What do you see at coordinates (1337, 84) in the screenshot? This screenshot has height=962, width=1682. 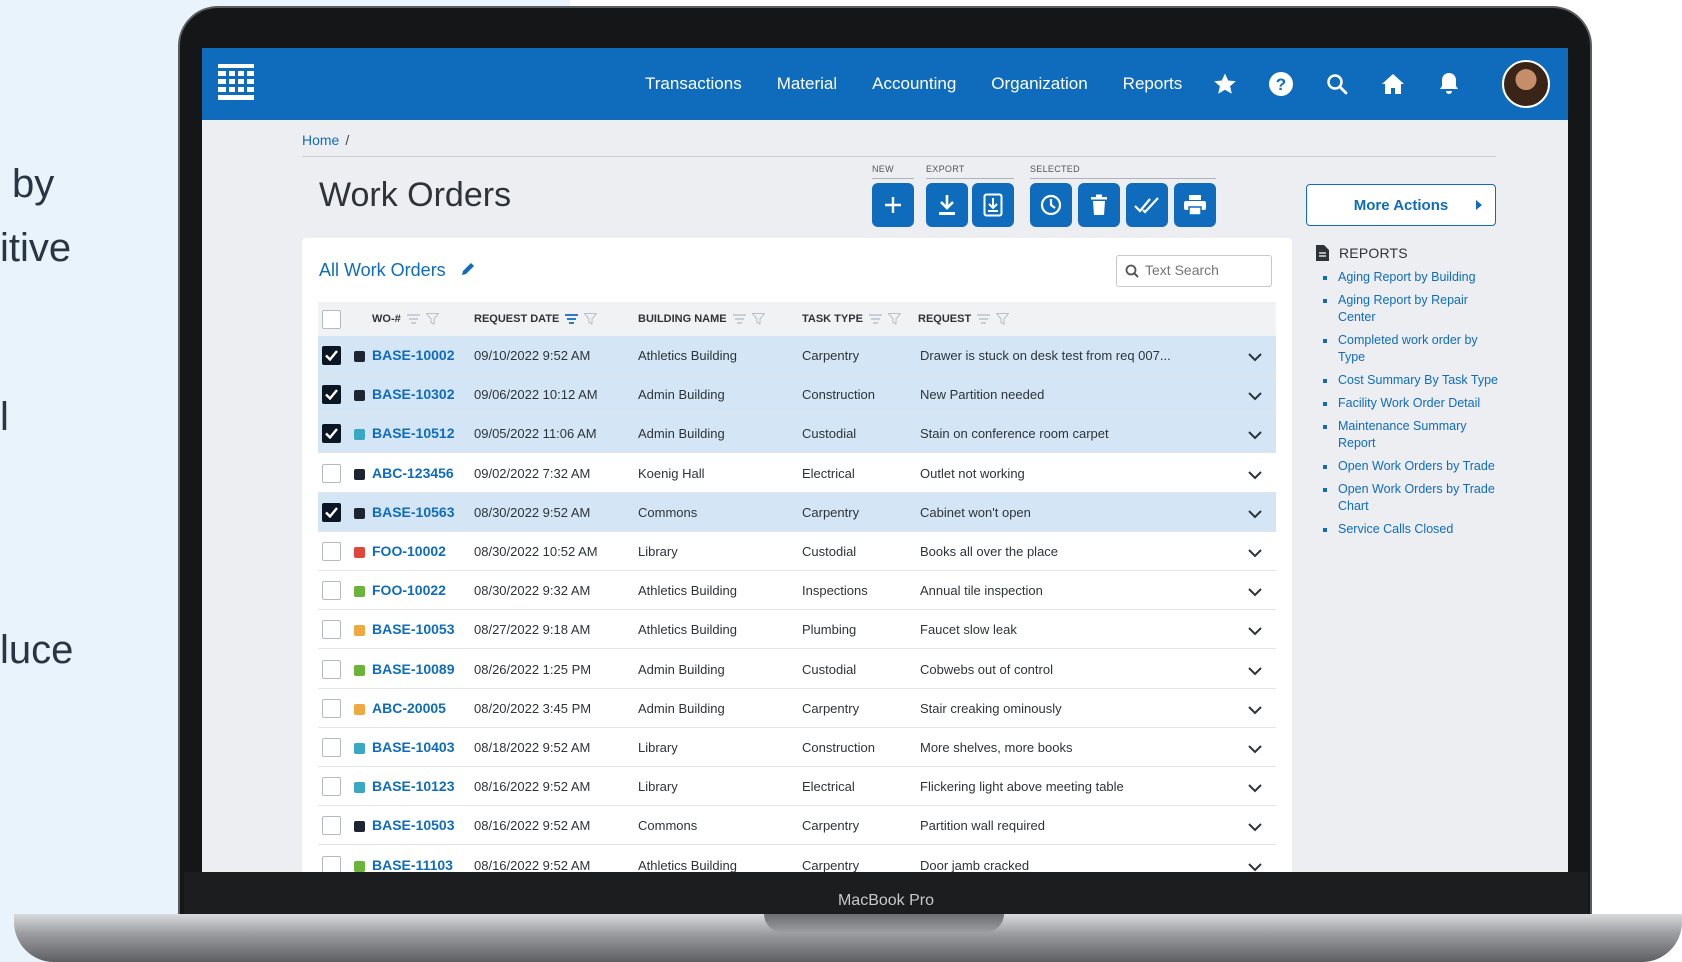 I see `search-icon` at bounding box center [1337, 84].